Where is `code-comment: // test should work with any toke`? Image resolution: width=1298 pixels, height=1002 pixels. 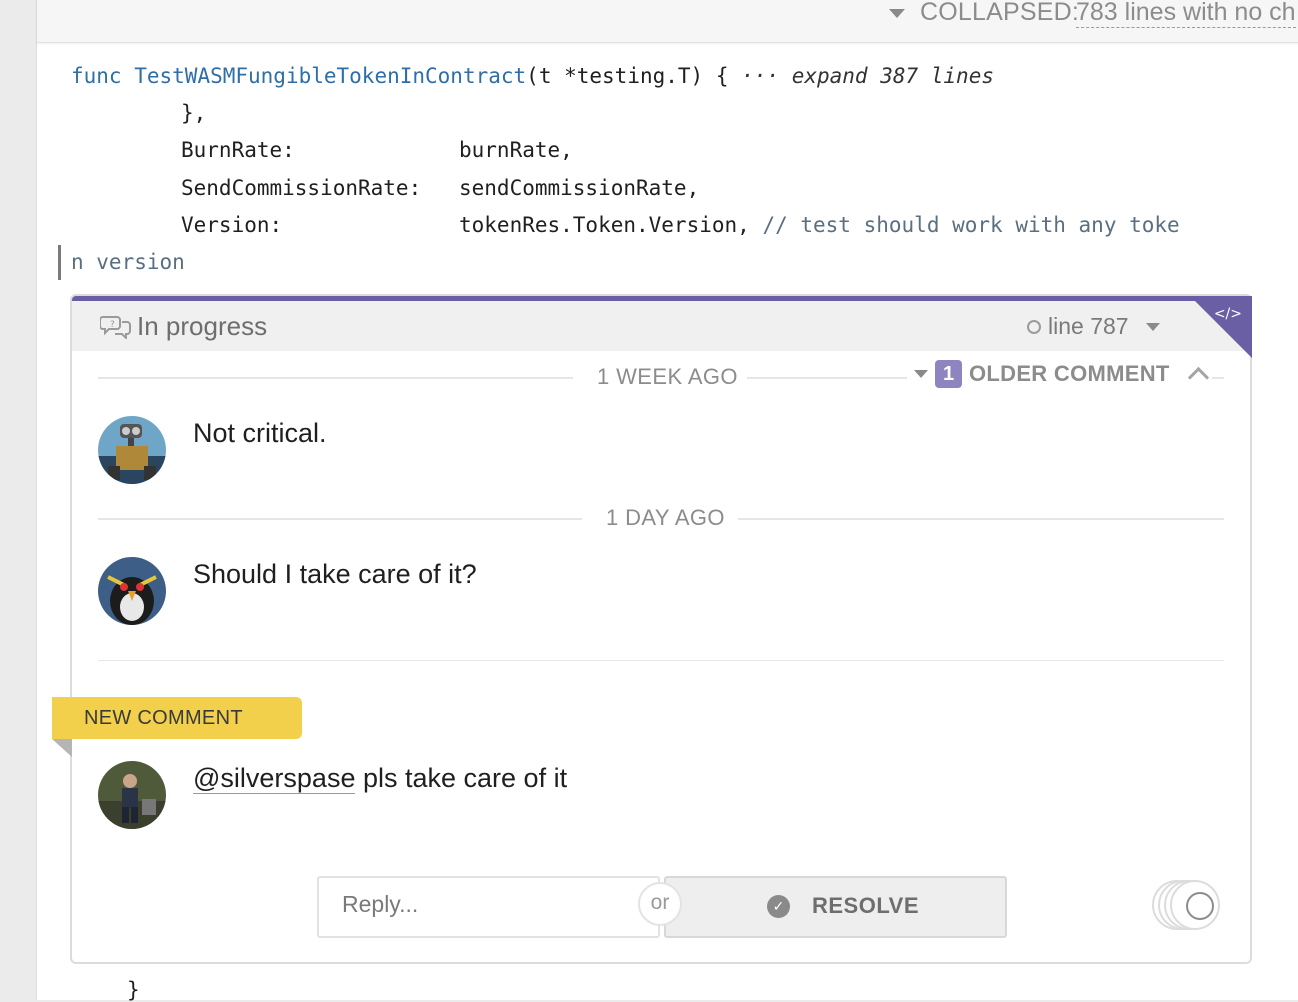 code-comment: // test should work with any toke is located at coordinates (971, 225).